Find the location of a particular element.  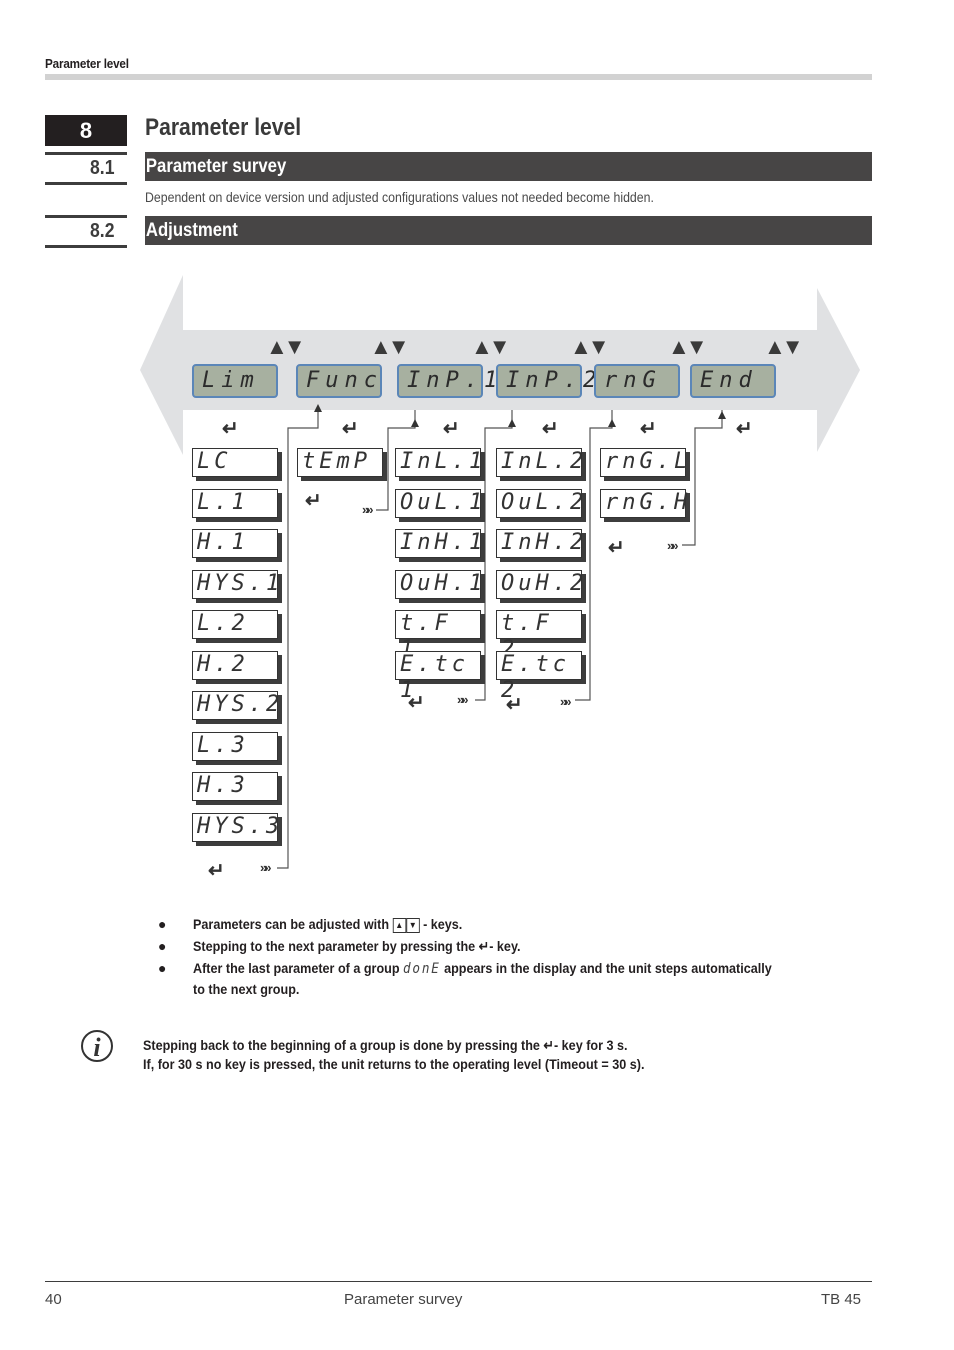

parameter-display: H.2 is located at coordinates (235, 665).